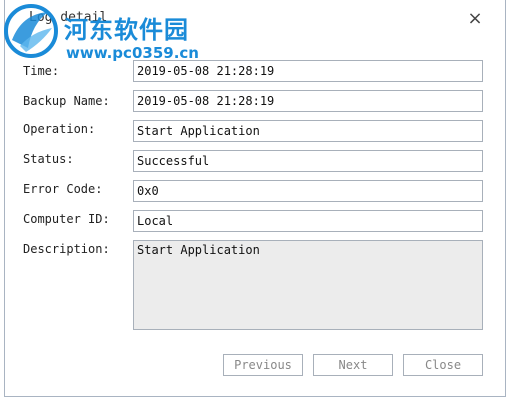 The height and width of the screenshot is (398, 510). I want to click on operation-field, so click(308, 131).